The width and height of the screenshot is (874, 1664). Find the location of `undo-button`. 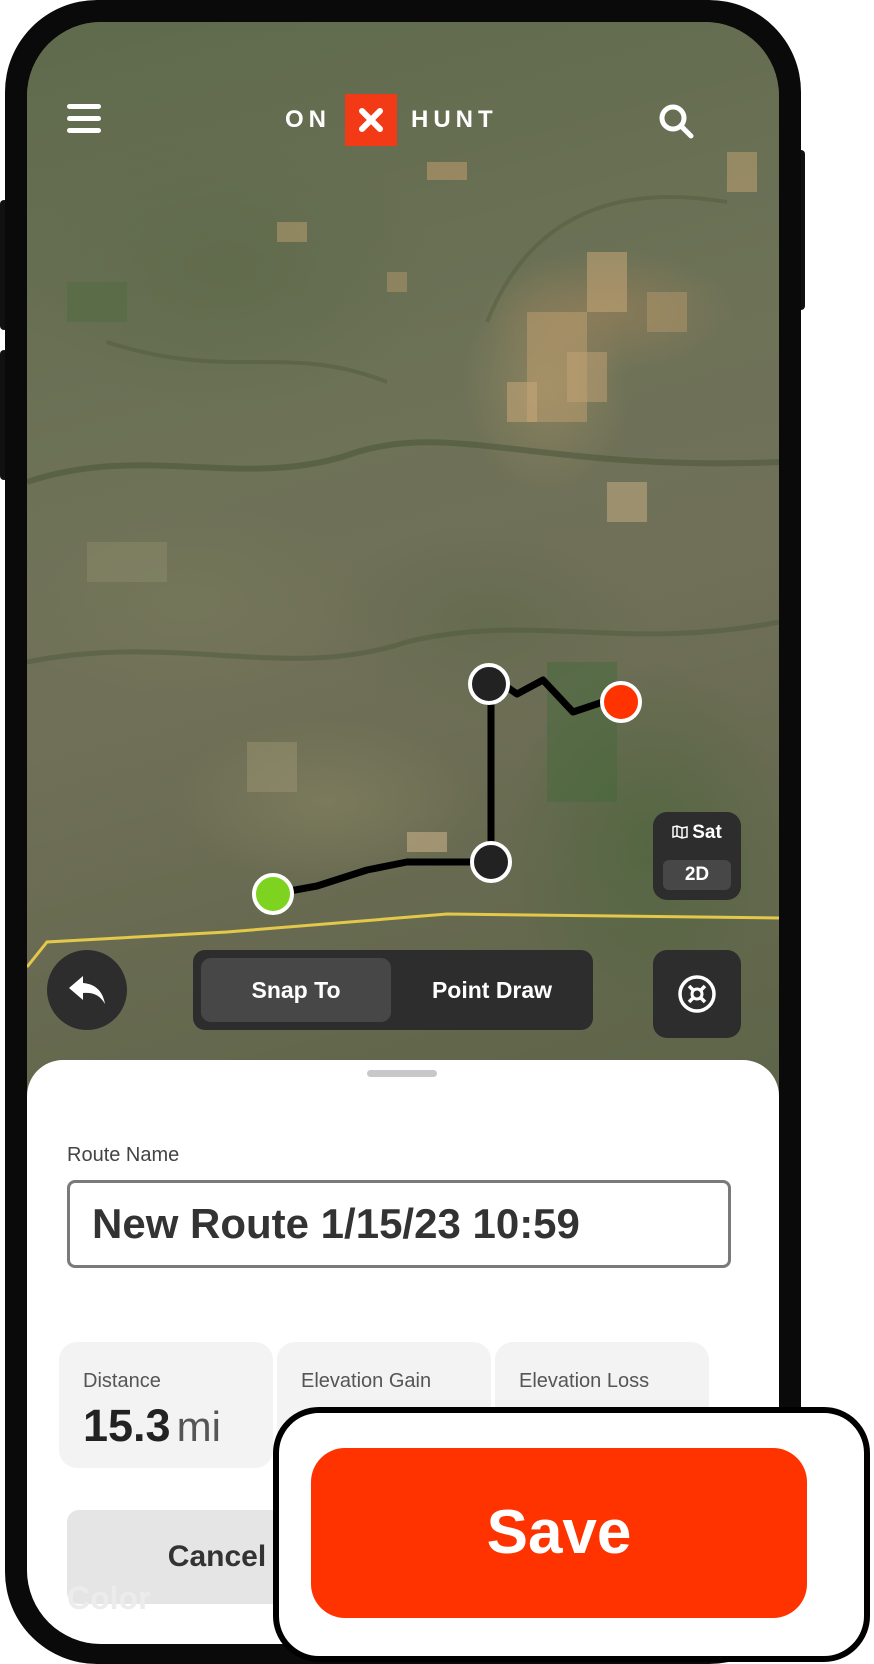

undo-button is located at coordinates (87, 990).